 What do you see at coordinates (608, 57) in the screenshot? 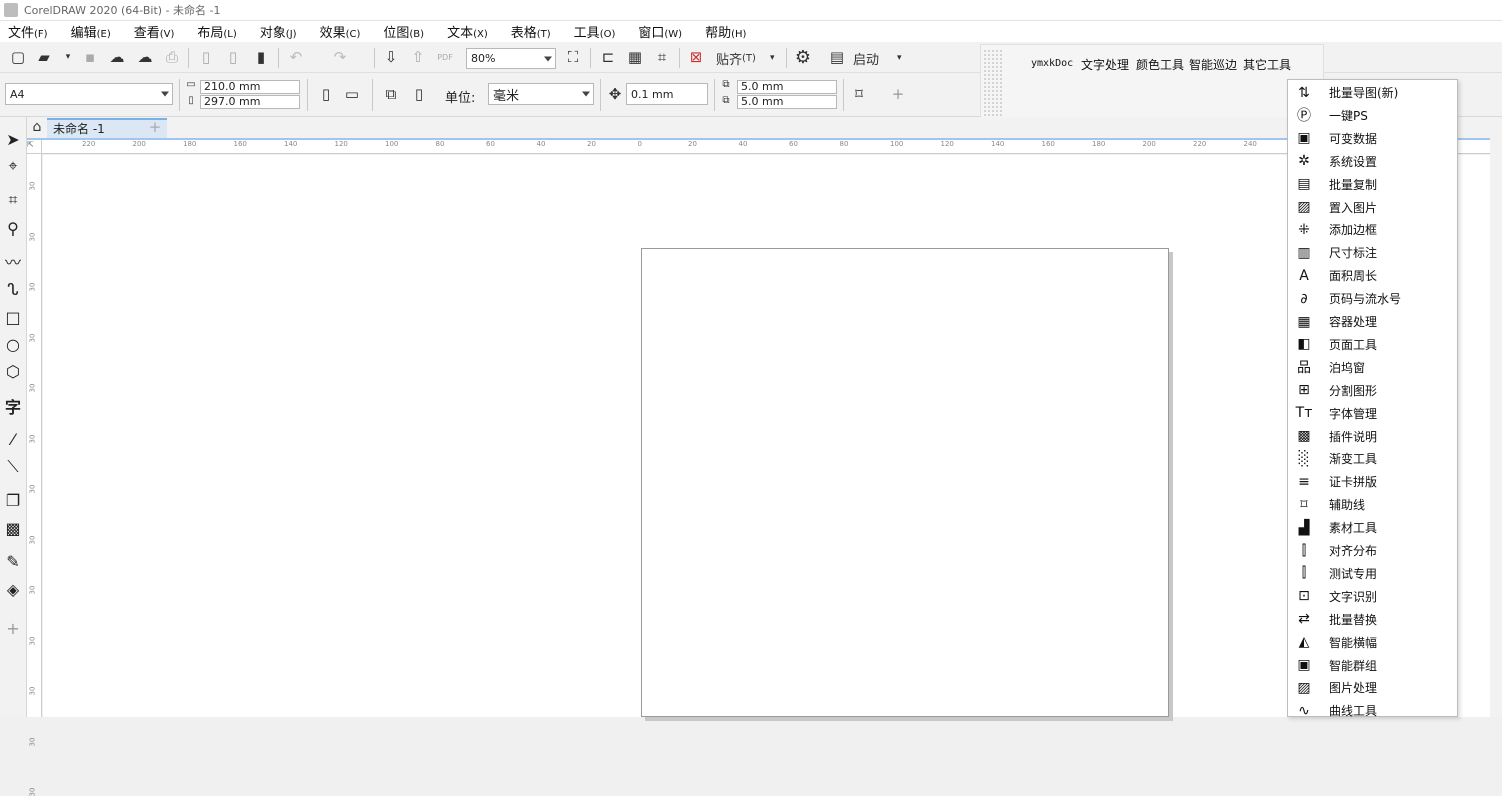
I see `rulers-icon: ⊏` at bounding box center [608, 57].